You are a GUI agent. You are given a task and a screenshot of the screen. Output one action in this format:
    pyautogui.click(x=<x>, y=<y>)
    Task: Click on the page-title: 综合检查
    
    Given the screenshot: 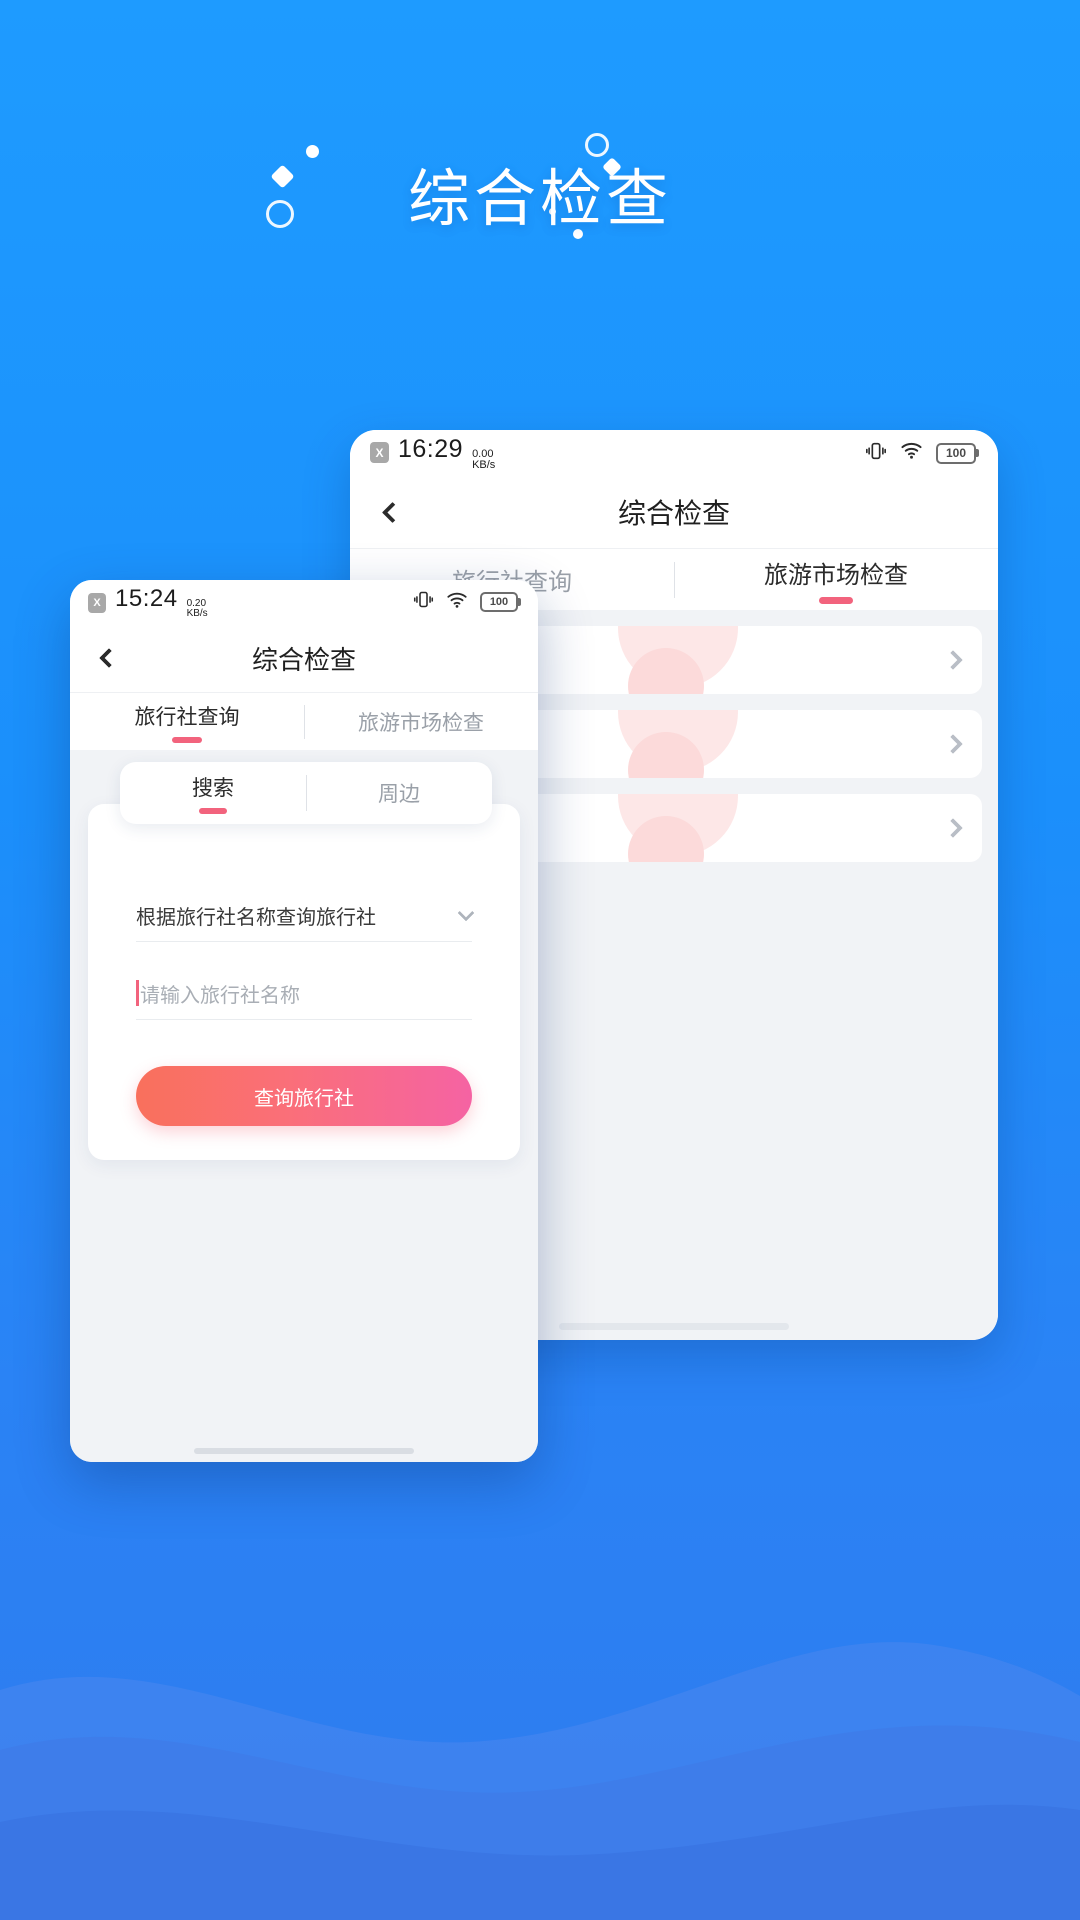 What is the action you would take?
    pyautogui.click(x=539, y=199)
    